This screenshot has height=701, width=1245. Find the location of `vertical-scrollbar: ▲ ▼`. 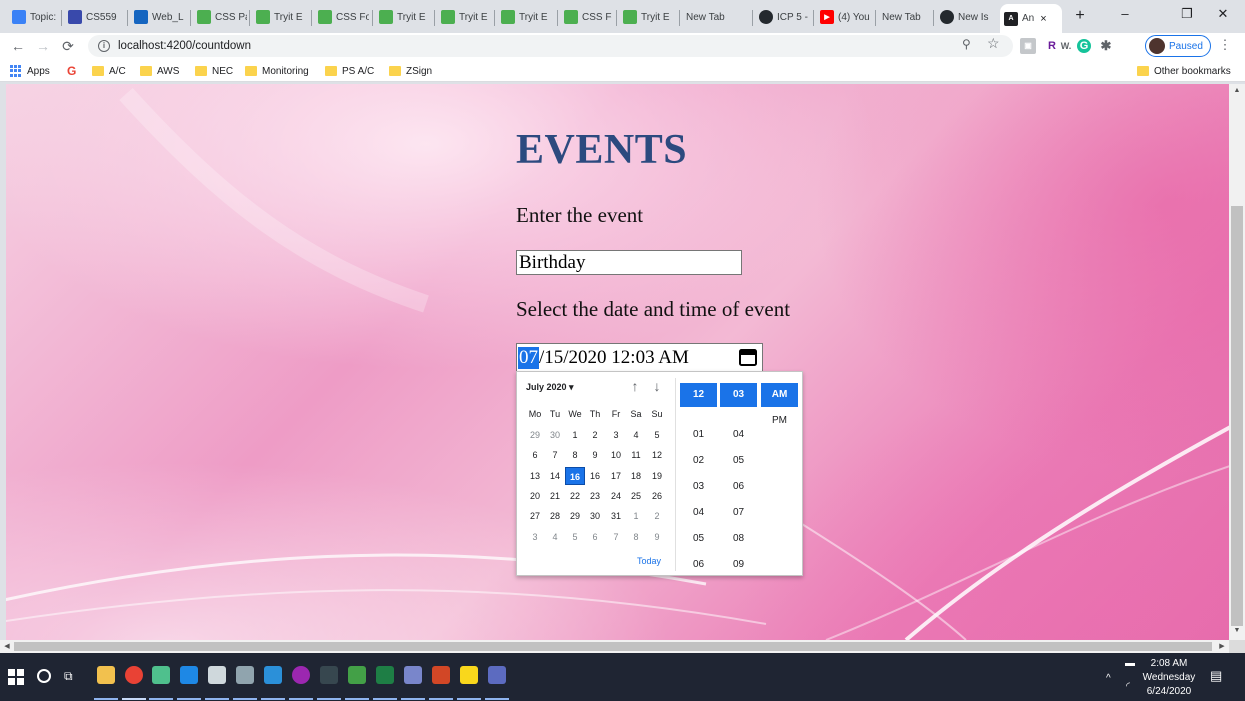

vertical-scrollbar: ▲ ▼ is located at coordinates (1237, 362).